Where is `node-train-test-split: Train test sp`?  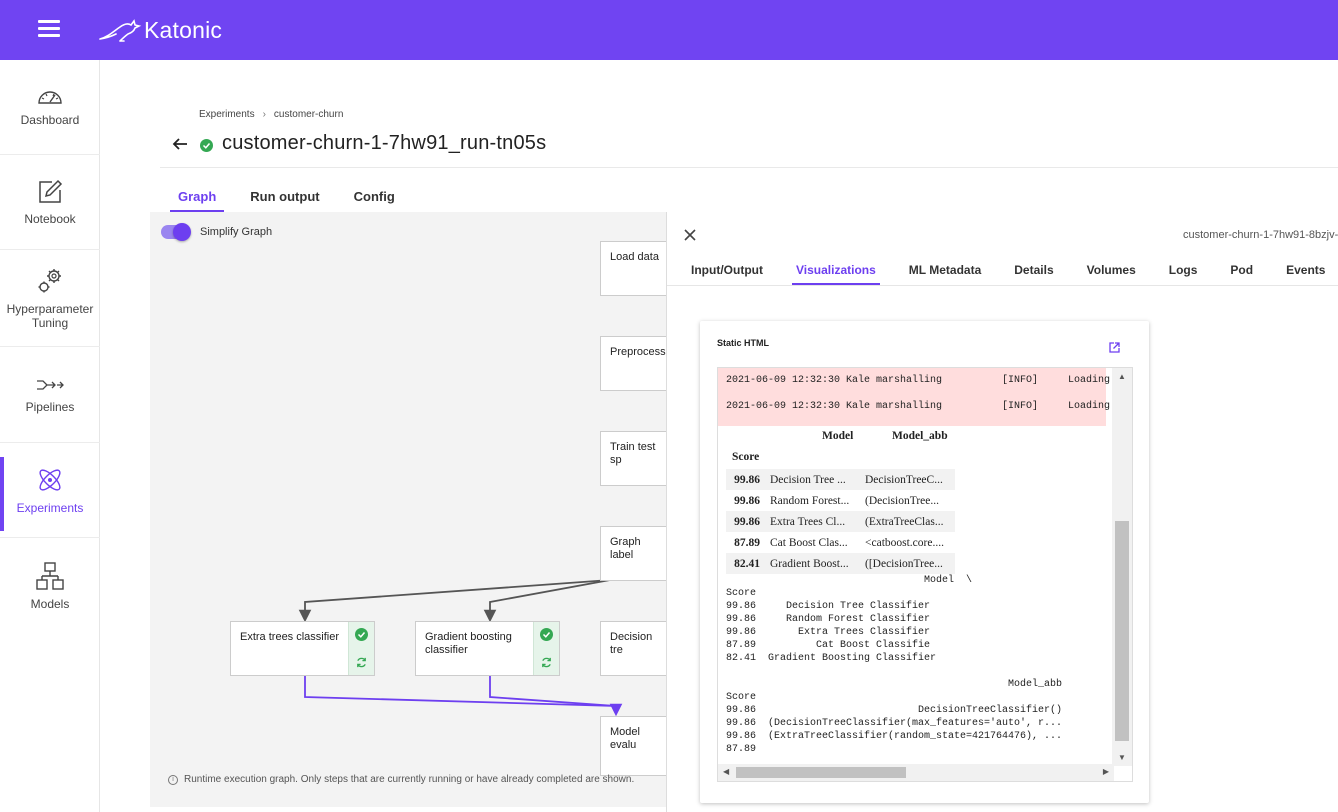 node-train-test-split: Train test sp is located at coordinates (633, 458).